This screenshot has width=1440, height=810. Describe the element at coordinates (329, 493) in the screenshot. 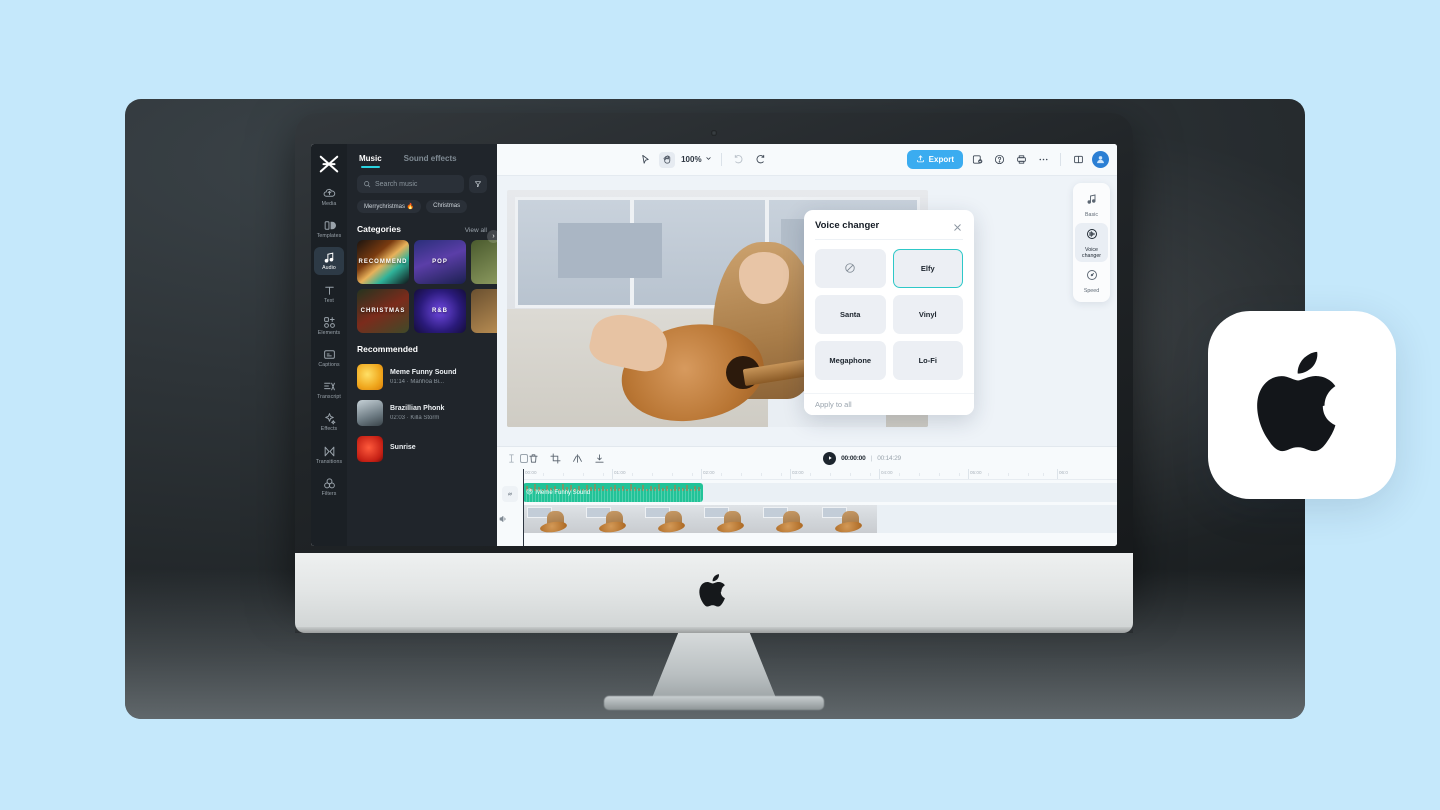

I see `sidebar-item-label: Filters` at that location.